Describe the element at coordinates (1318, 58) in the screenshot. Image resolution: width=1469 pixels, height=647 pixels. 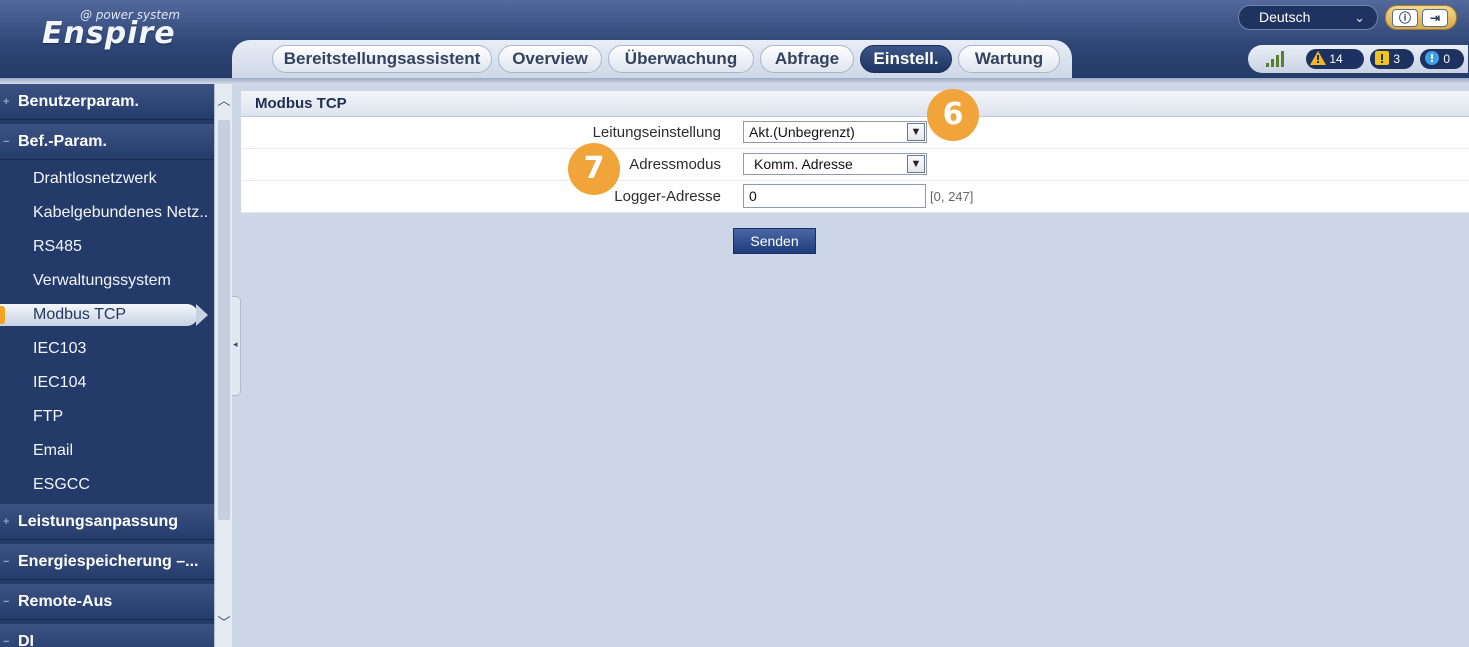
I see `warning-triangle-icon` at that location.